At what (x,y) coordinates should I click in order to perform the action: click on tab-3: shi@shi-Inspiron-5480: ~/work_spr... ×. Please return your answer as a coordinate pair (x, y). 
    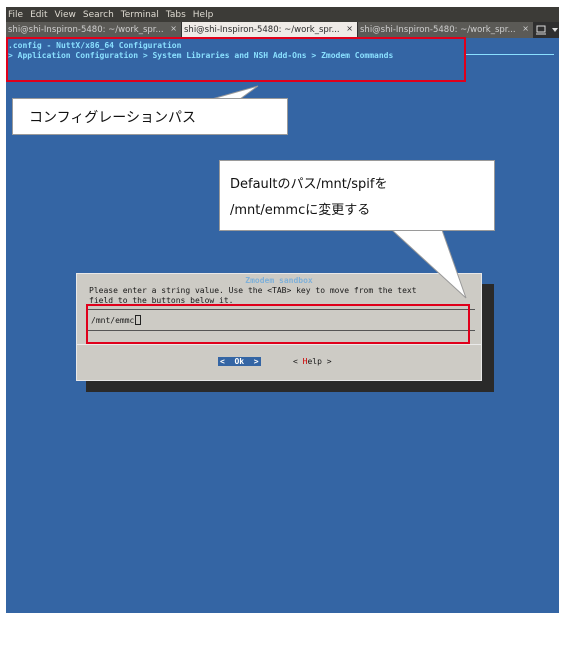
    Looking at the image, I should click on (445, 30).